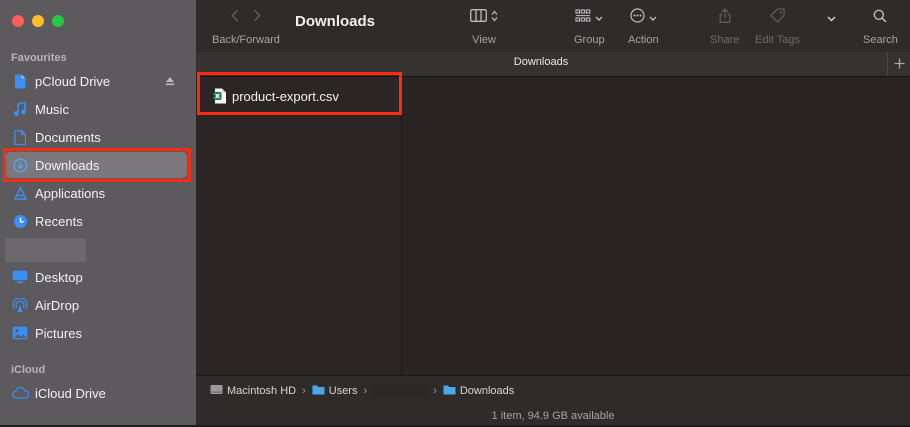  I want to click on close-window-button, so click(18, 21).